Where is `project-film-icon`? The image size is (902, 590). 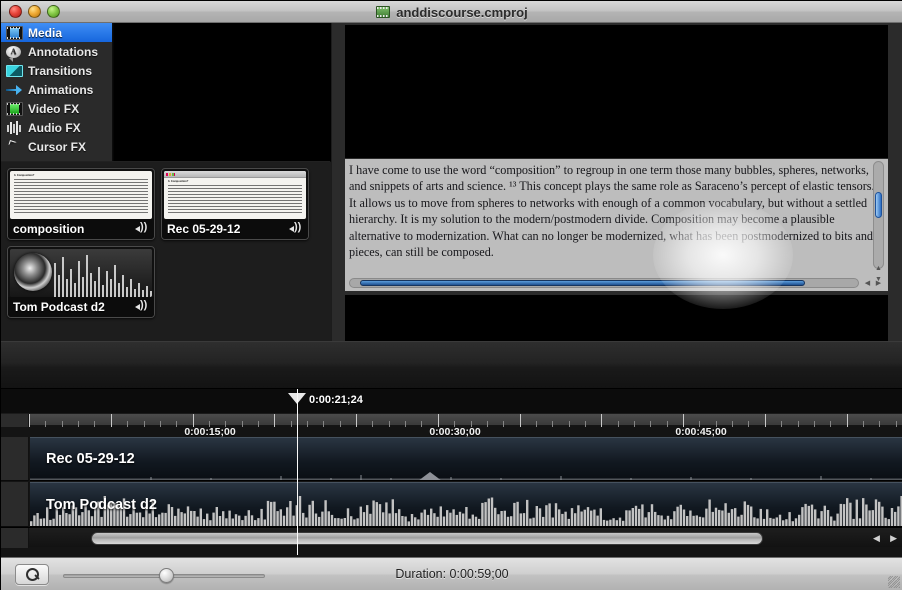 project-film-icon is located at coordinates (383, 12).